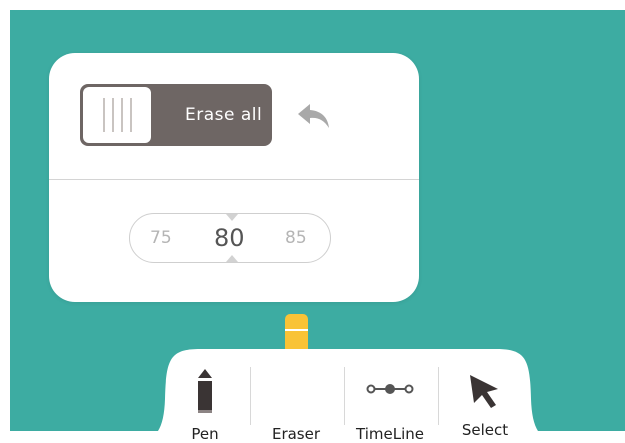  I want to click on timeline-icon, so click(390, 389).